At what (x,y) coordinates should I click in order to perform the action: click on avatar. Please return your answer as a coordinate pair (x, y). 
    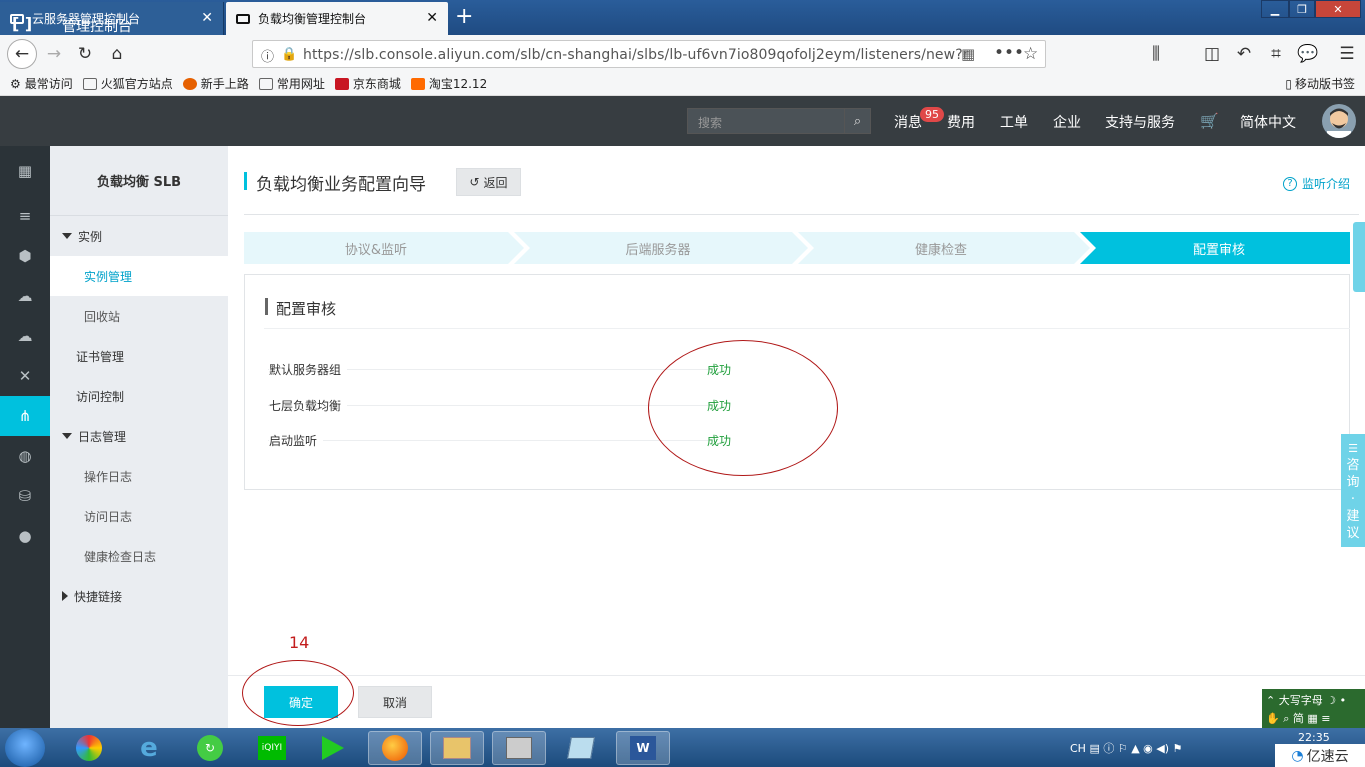
    Looking at the image, I should click on (1339, 121).